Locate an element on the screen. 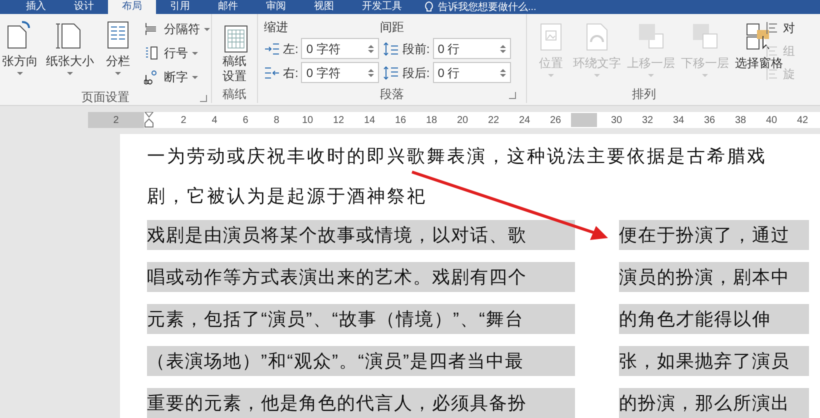 The image size is (820, 418). lines-icon is located at coordinates (152, 53).